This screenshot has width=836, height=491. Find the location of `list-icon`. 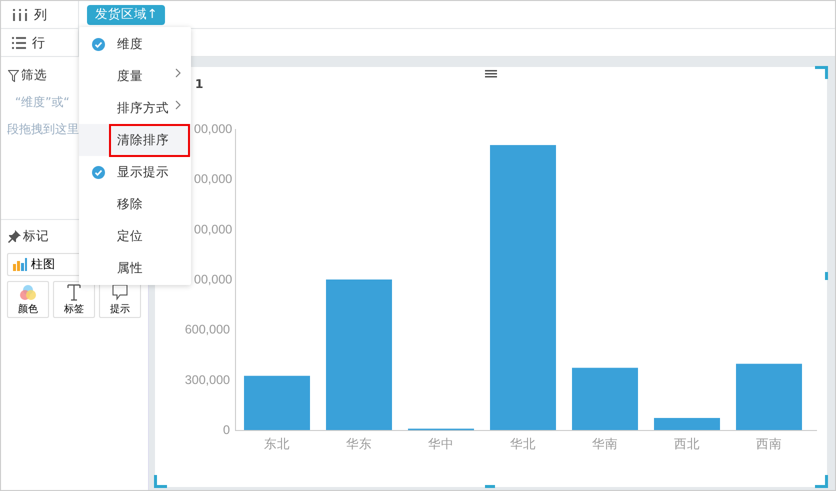

list-icon is located at coordinates (19, 42).